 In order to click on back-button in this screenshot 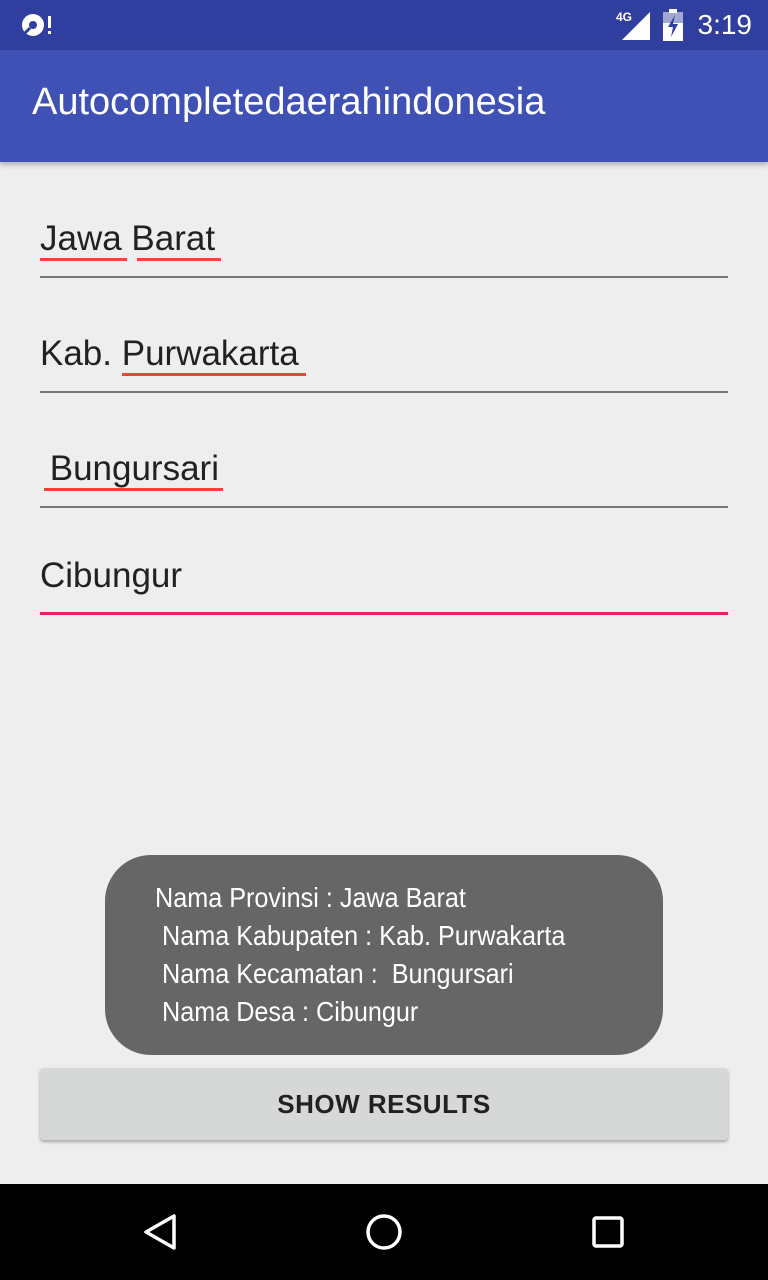, I will do `click(160, 1232)`.